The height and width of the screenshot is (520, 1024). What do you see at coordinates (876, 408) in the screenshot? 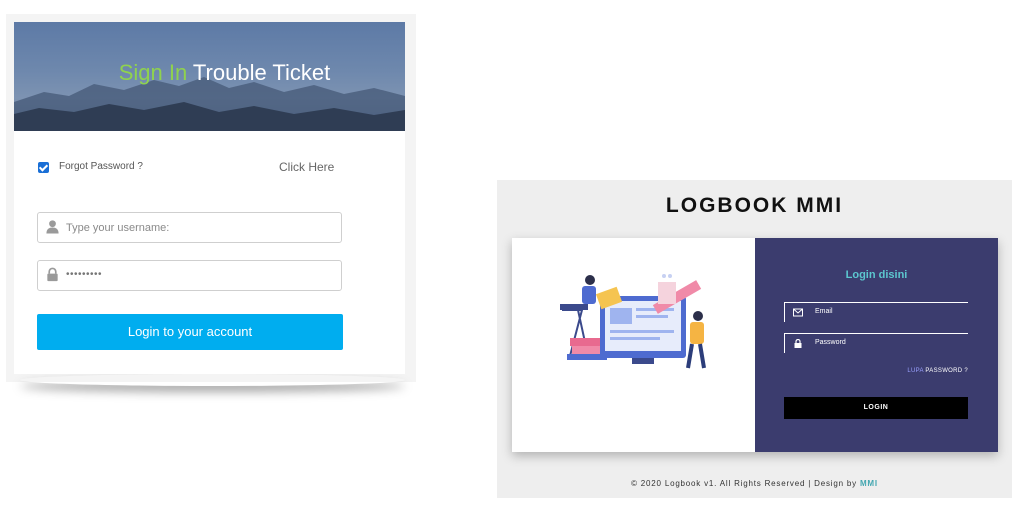
I see `login-button: LOGIN` at bounding box center [876, 408].